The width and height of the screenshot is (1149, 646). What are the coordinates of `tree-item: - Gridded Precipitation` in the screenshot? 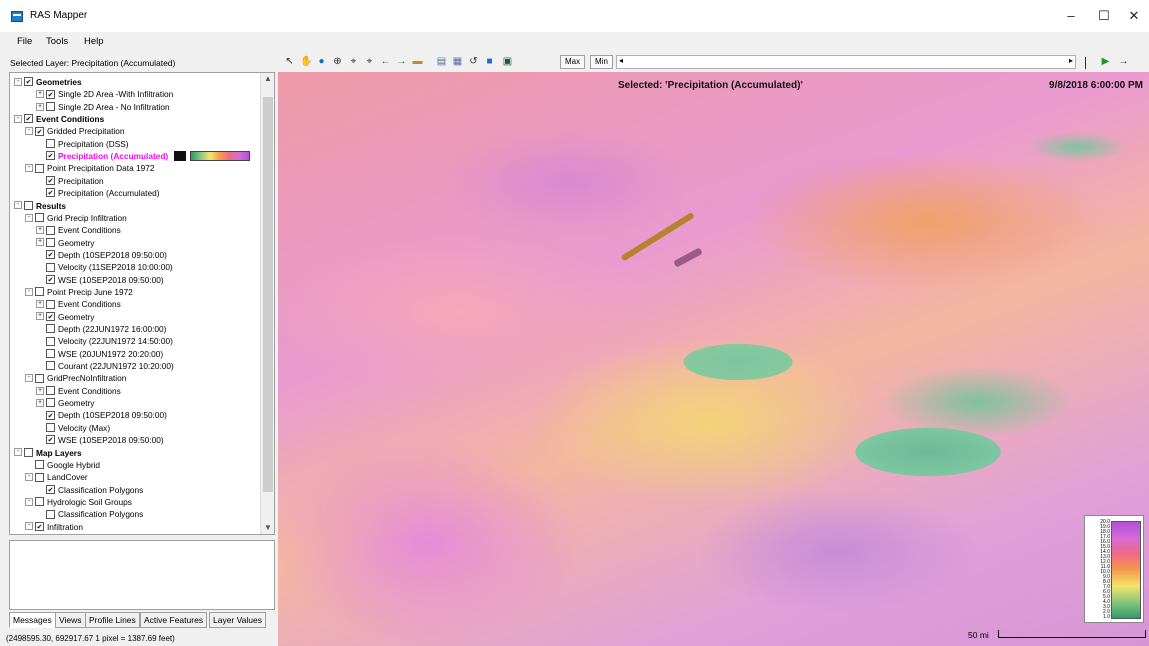 It's located at (74, 130).